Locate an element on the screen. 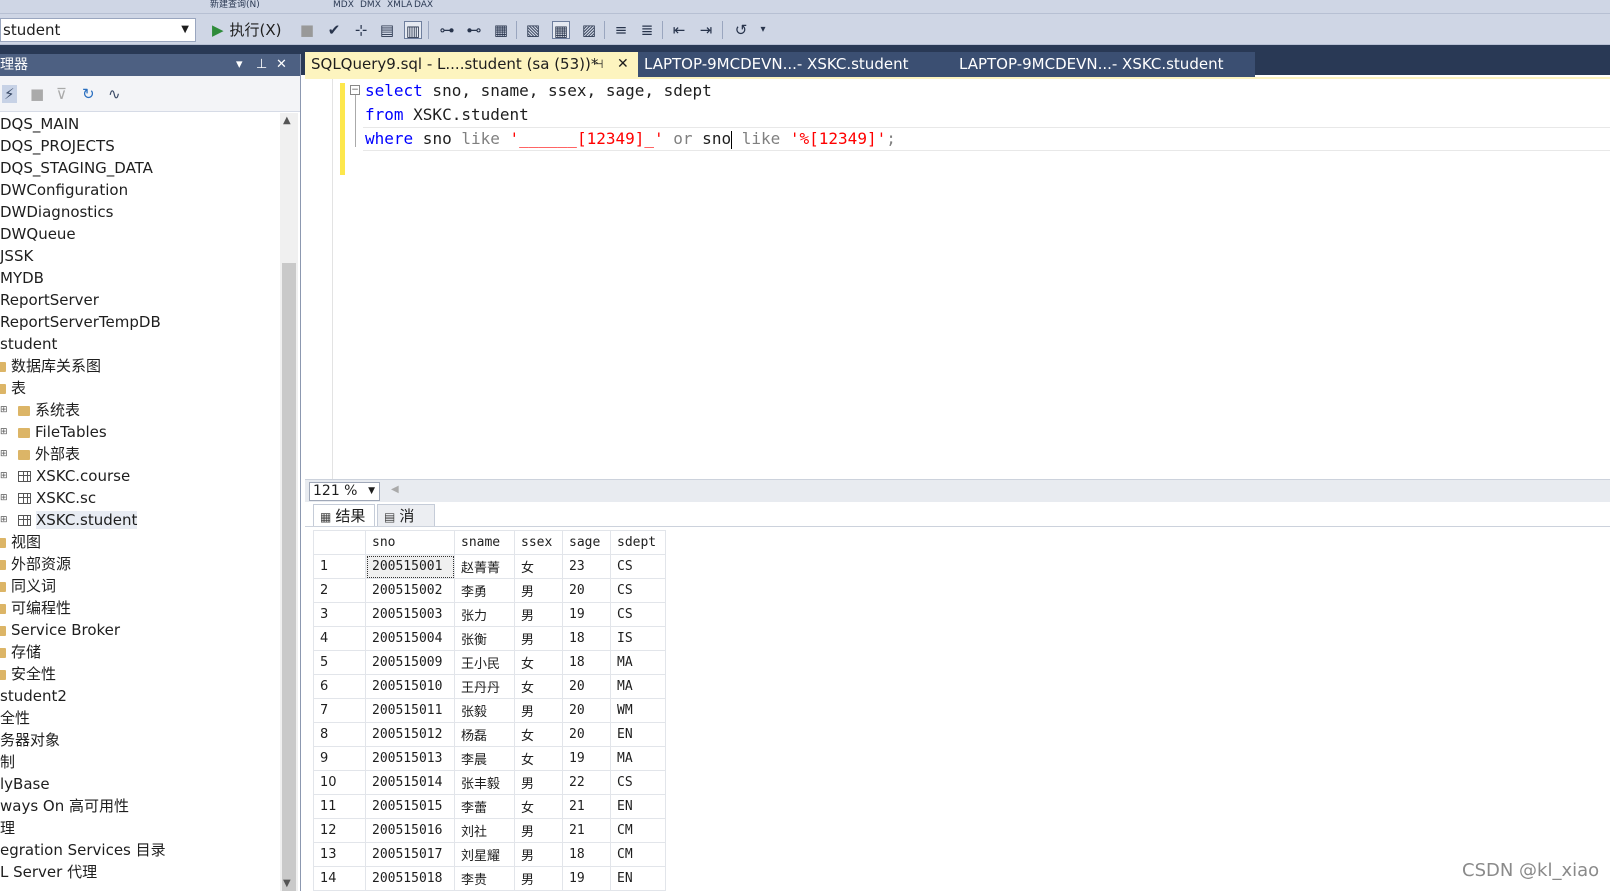 The image size is (1610, 891). row-number-cell: 14 is located at coordinates (339, 878).